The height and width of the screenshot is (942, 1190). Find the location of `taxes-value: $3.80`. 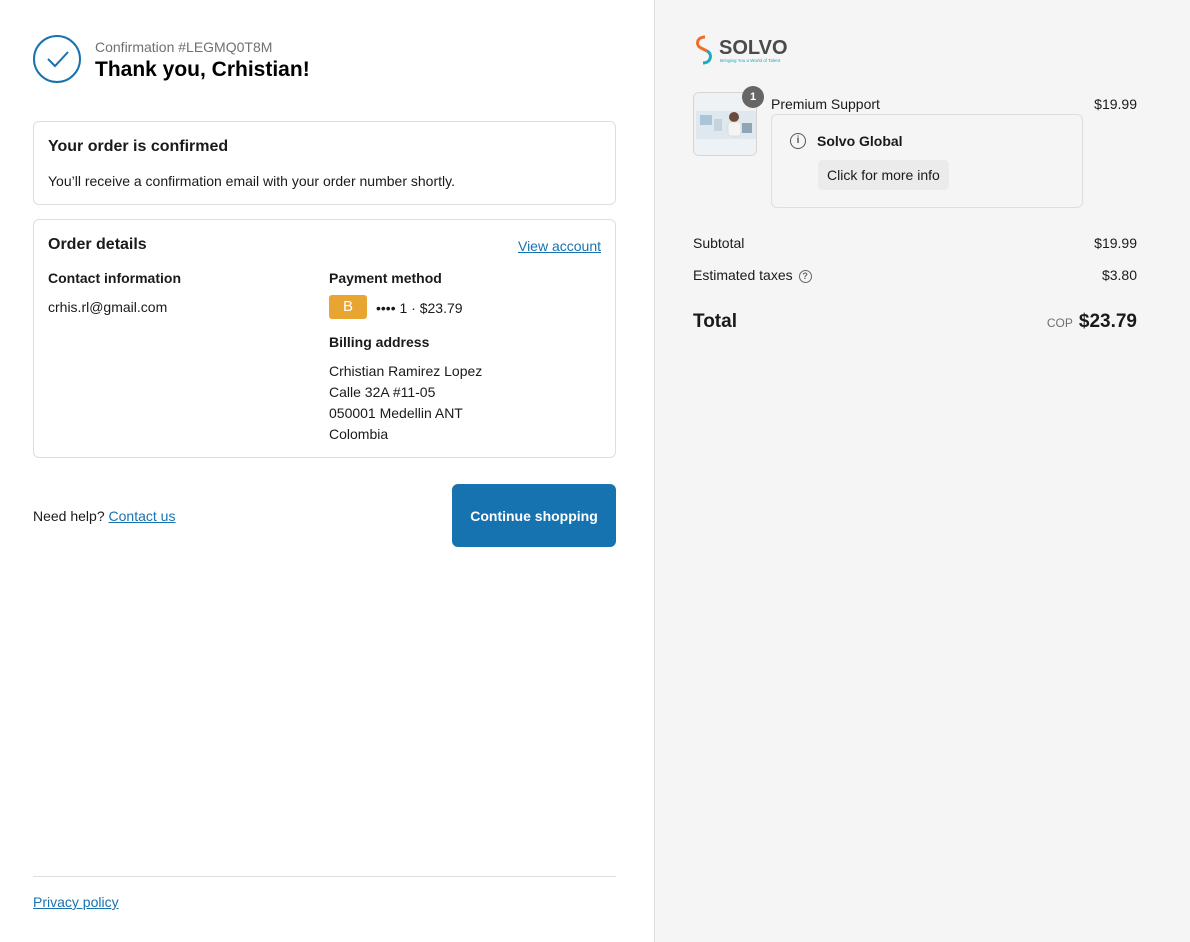

taxes-value: $3.80 is located at coordinates (1119, 275).